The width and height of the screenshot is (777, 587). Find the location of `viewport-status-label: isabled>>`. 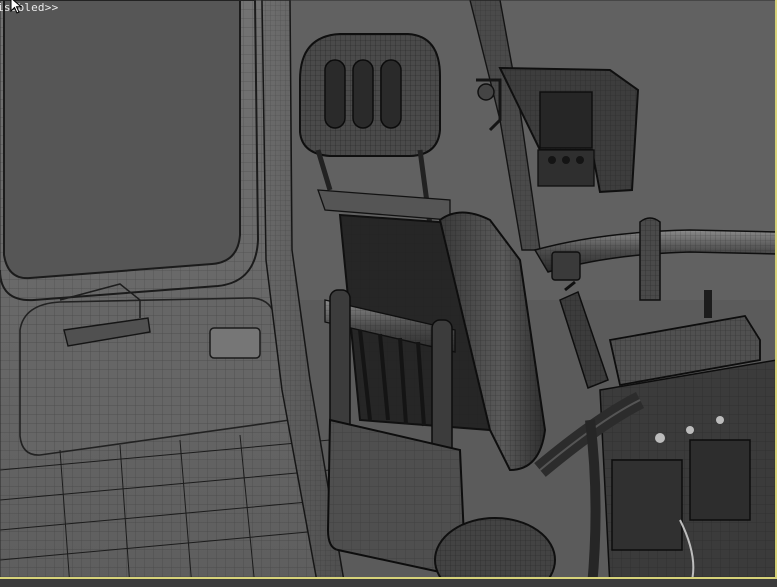

viewport-status-label: isabled>> is located at coordinates (29, 7).